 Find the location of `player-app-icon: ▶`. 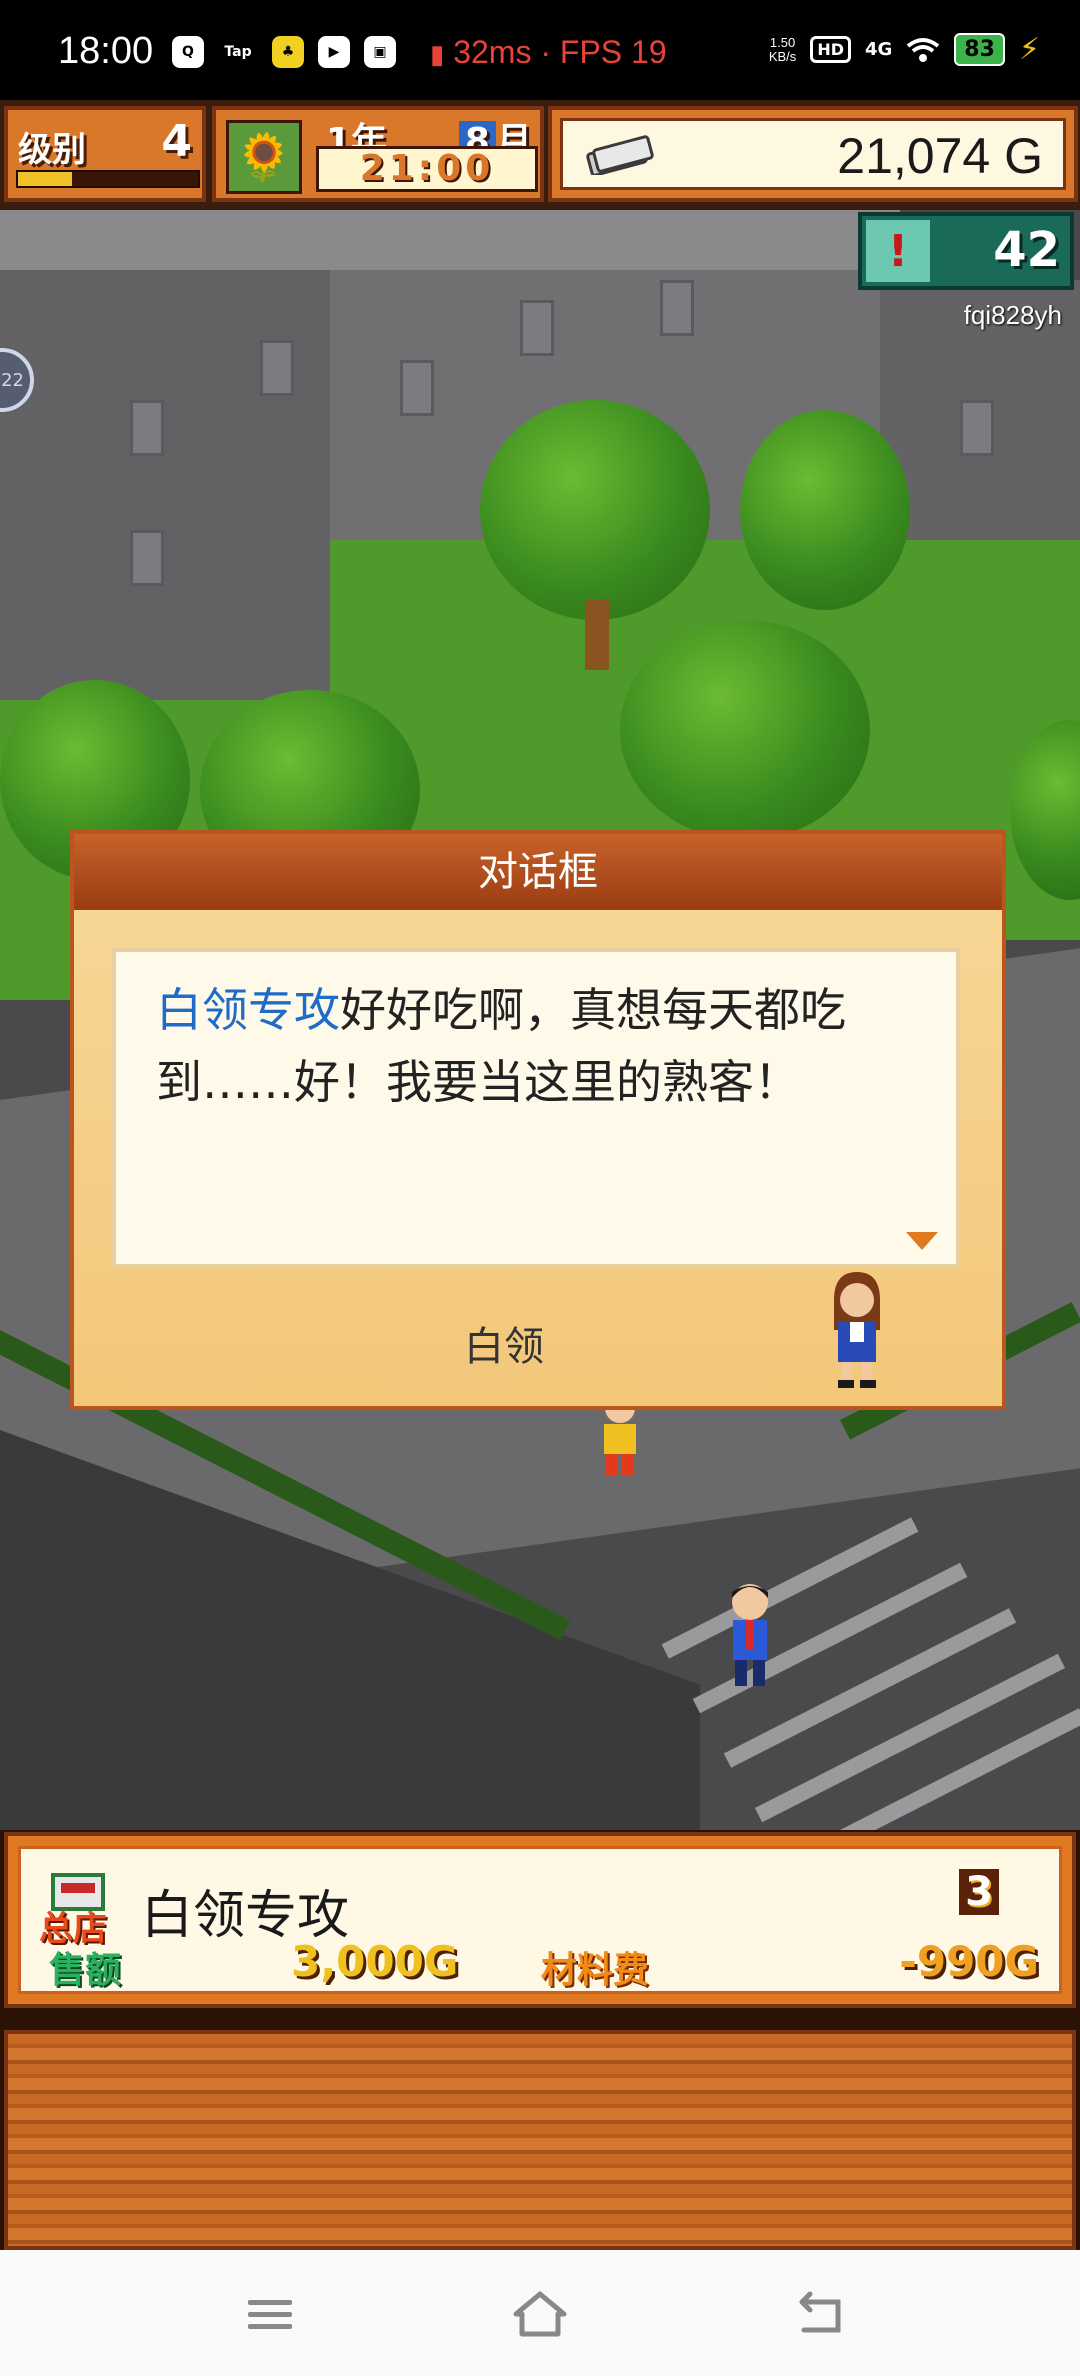

player-app-icon: ▶ is located at coordinates (334, 52).